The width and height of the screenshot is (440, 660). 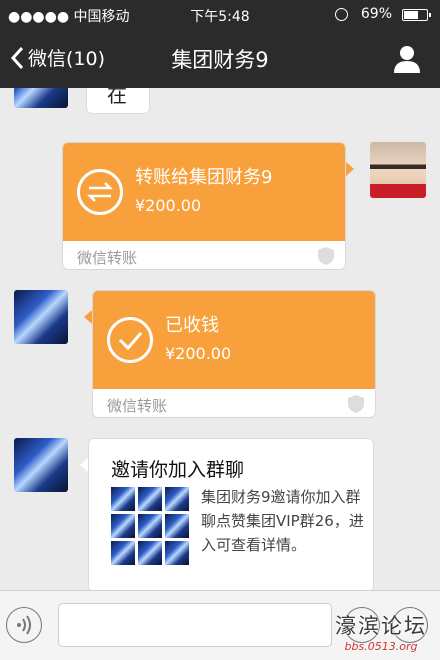 I want to click on voice-icon, so click(x=24, y=625).